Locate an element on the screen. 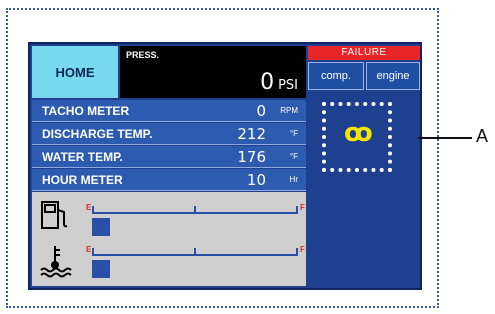  coolant-temperature-icon is located at coordinates (56, 262).